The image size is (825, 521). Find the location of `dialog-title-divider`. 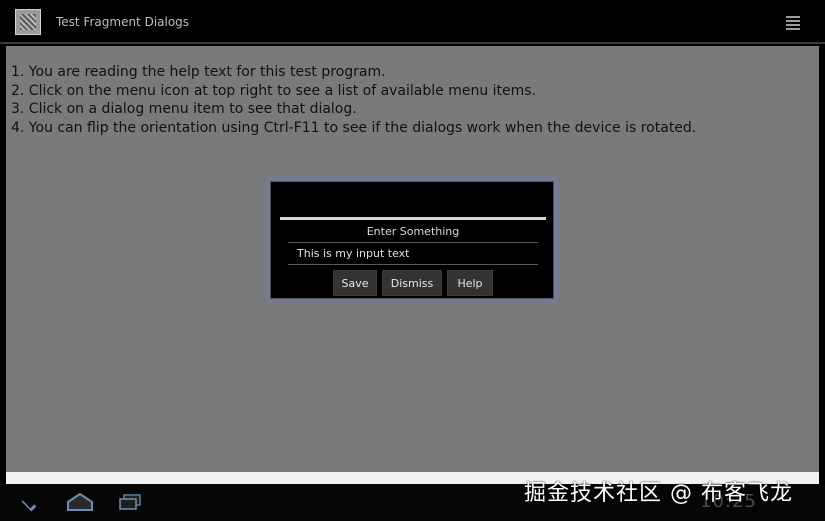

dialog-title-divider is located at coordinates (413, 218).